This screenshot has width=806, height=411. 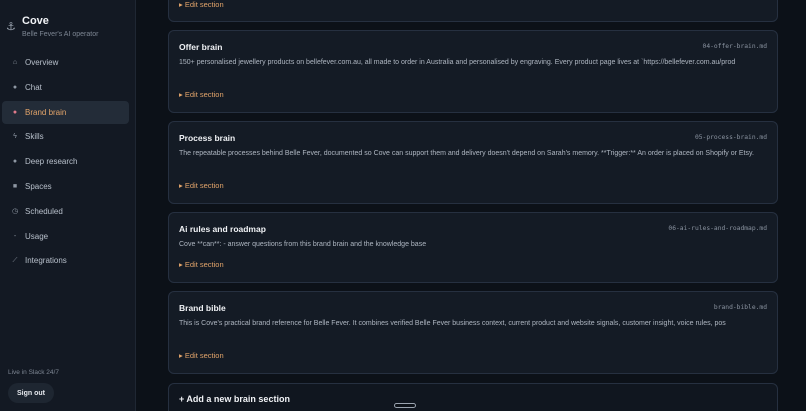 What do you see at coordinates (44, 211) in the screenshot?
I see `sidebar-item-label: Scheduled` at bounding box center [44, 211].